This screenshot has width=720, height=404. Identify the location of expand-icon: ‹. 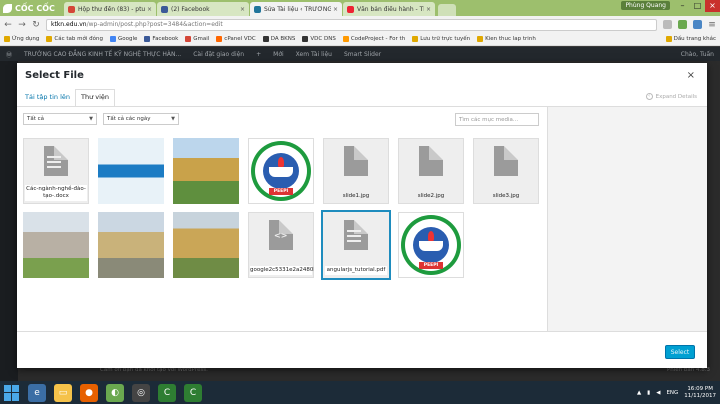
(649, 96).